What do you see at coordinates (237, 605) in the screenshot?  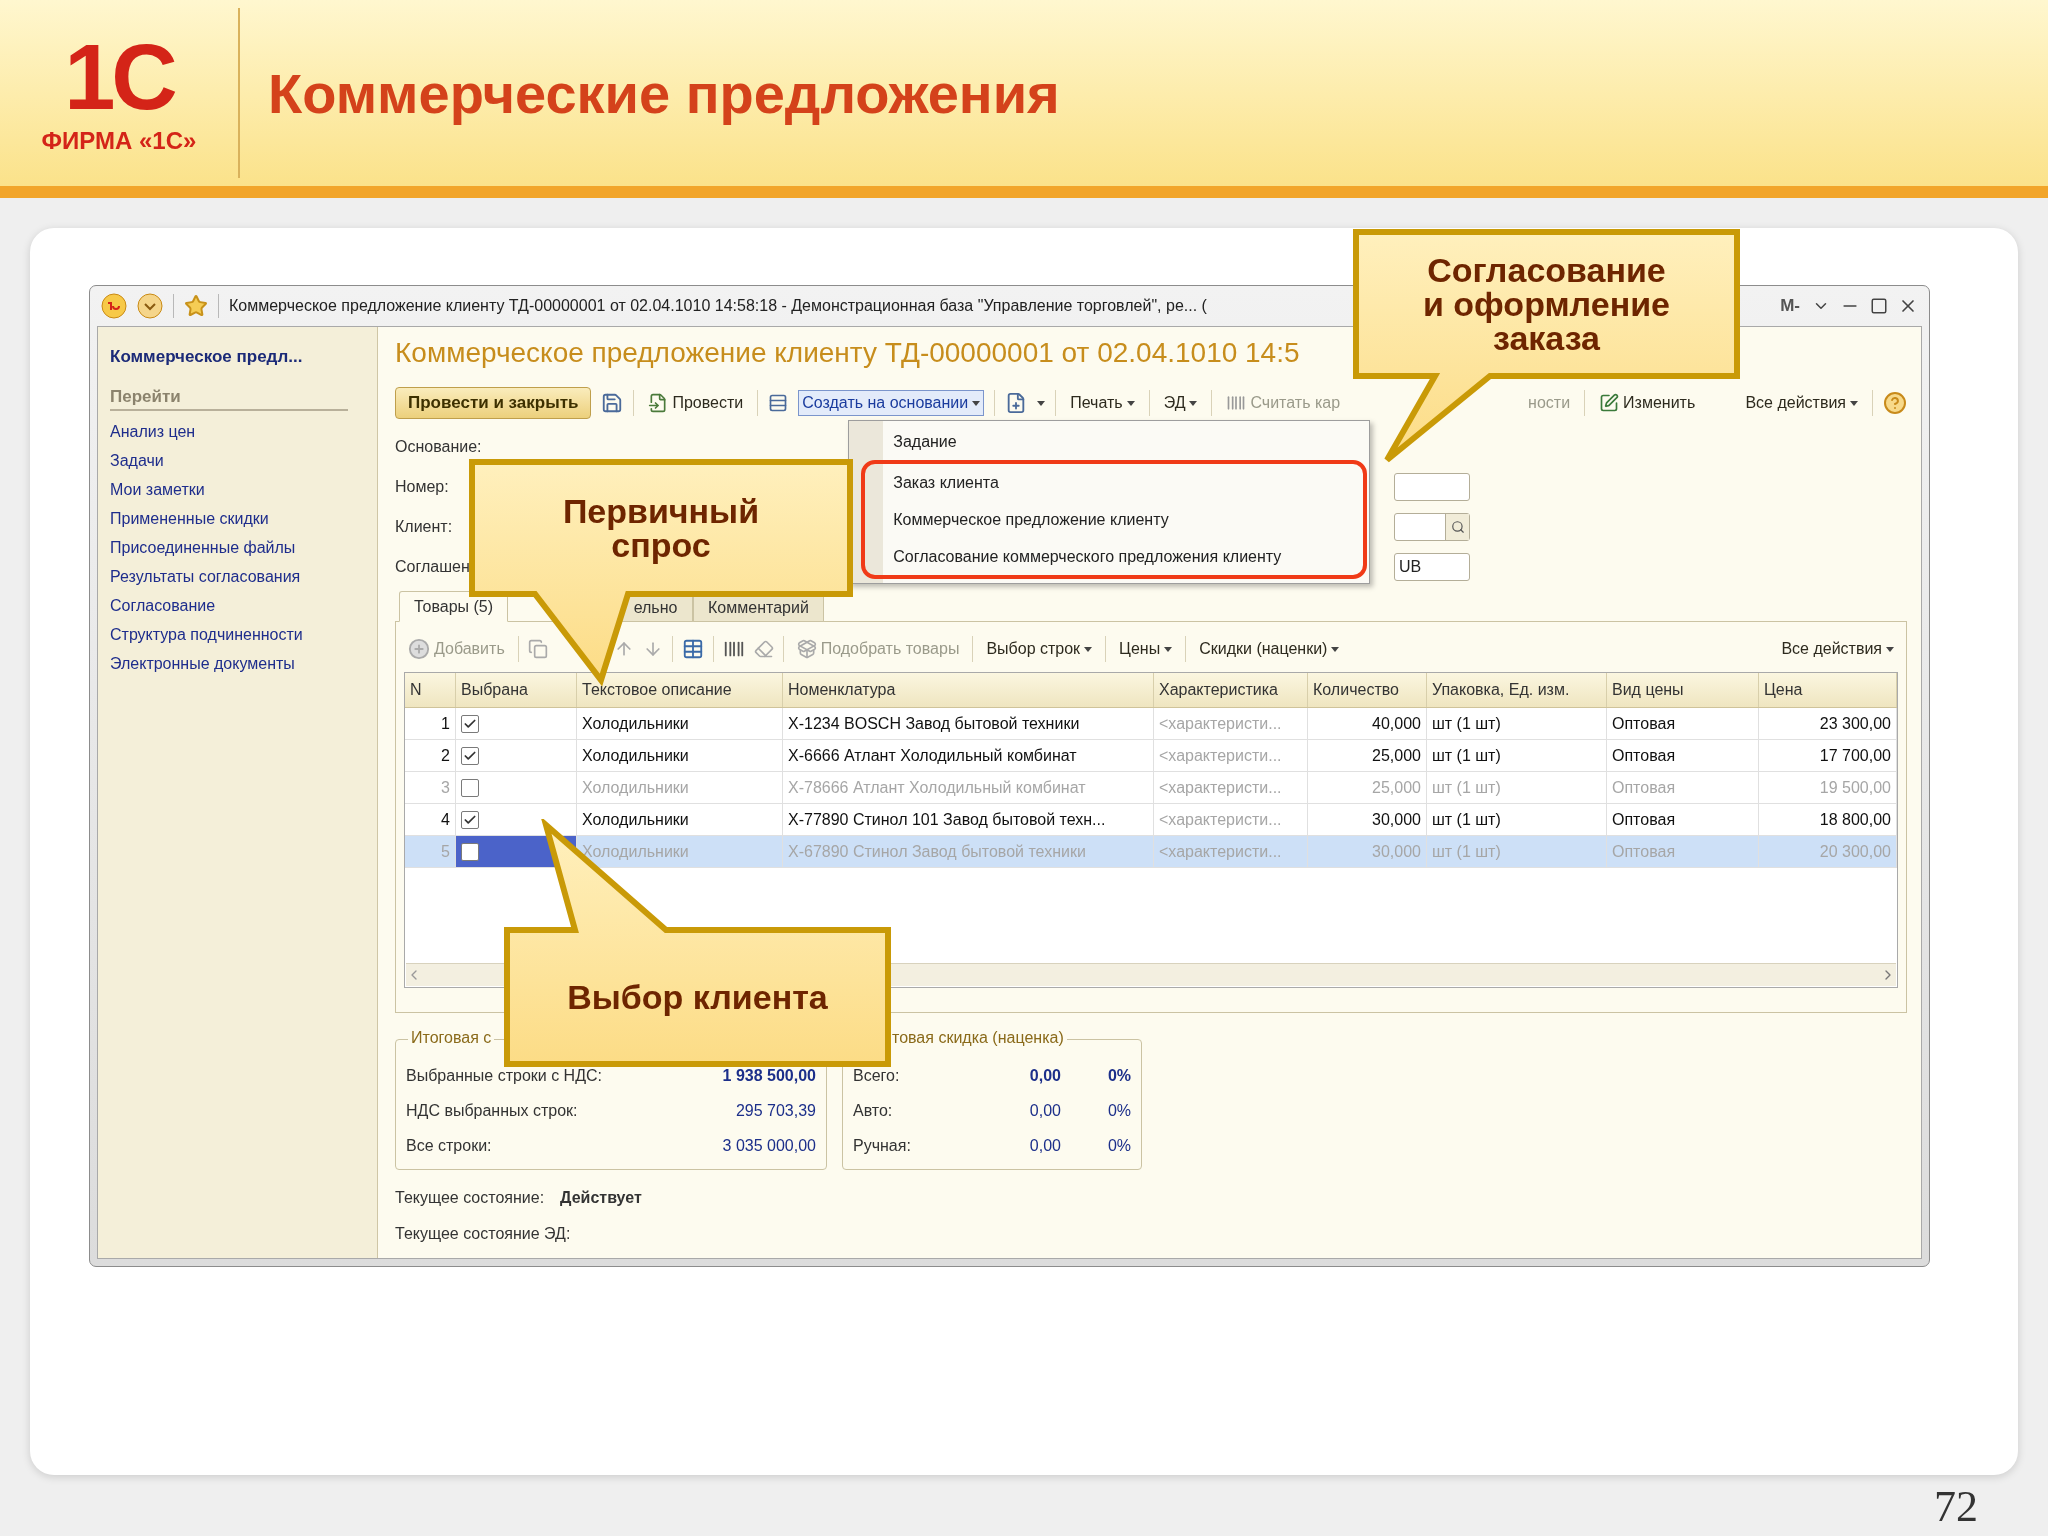 I see `sidebar-link: Согласование` at bounding box center [237, 605].